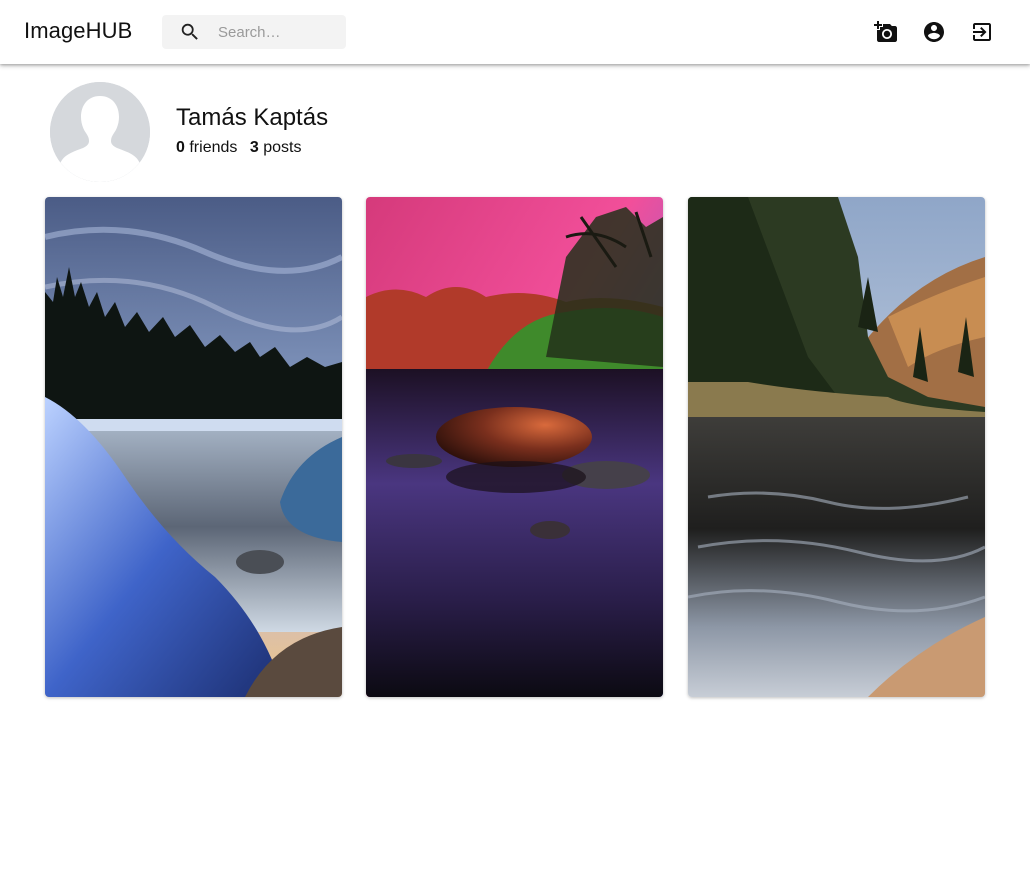 The width and height of the screenshot is (1030, 869). What do you see at coordinates (78, 31) in the screenshot?
I see `app-title: ImageHUB` at bounding box center [78, 31].